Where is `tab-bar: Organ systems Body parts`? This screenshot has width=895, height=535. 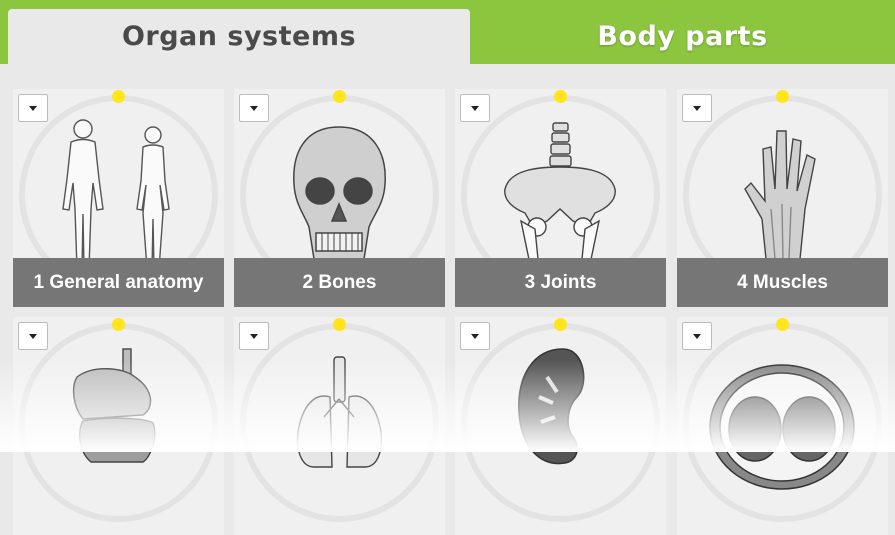
tab-bar: Organ systems Body parts is located at coordinates (447, 32).